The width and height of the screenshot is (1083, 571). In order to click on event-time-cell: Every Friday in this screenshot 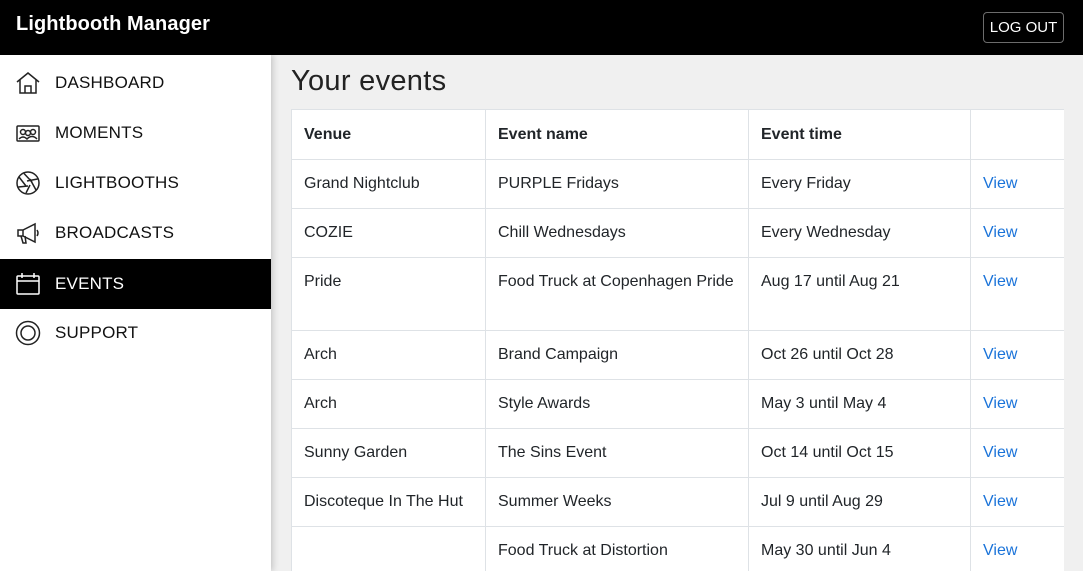, I will do `click(859, 184)`.